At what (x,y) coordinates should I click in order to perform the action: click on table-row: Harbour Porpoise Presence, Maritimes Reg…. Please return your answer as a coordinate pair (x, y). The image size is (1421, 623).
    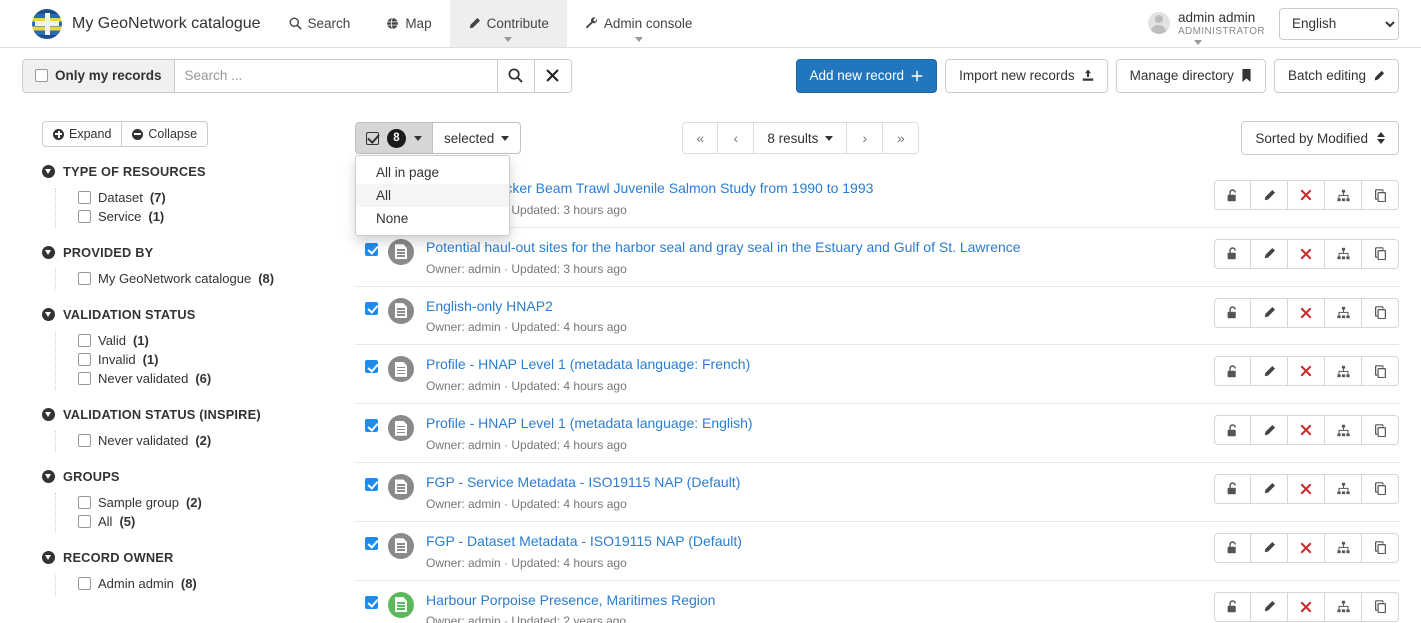
    Looking at the image, I should click on (877, 601).